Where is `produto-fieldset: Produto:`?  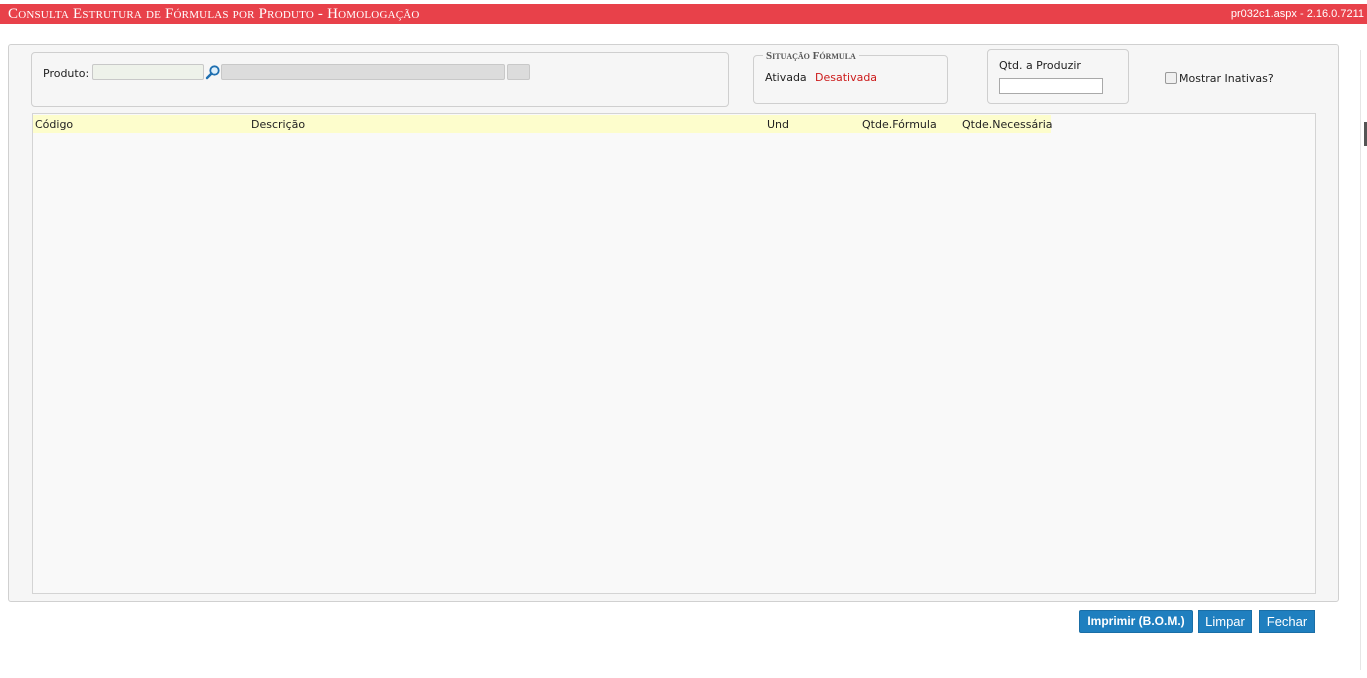 produto-fieldset: Produto: is located at coordinates (380, 79).